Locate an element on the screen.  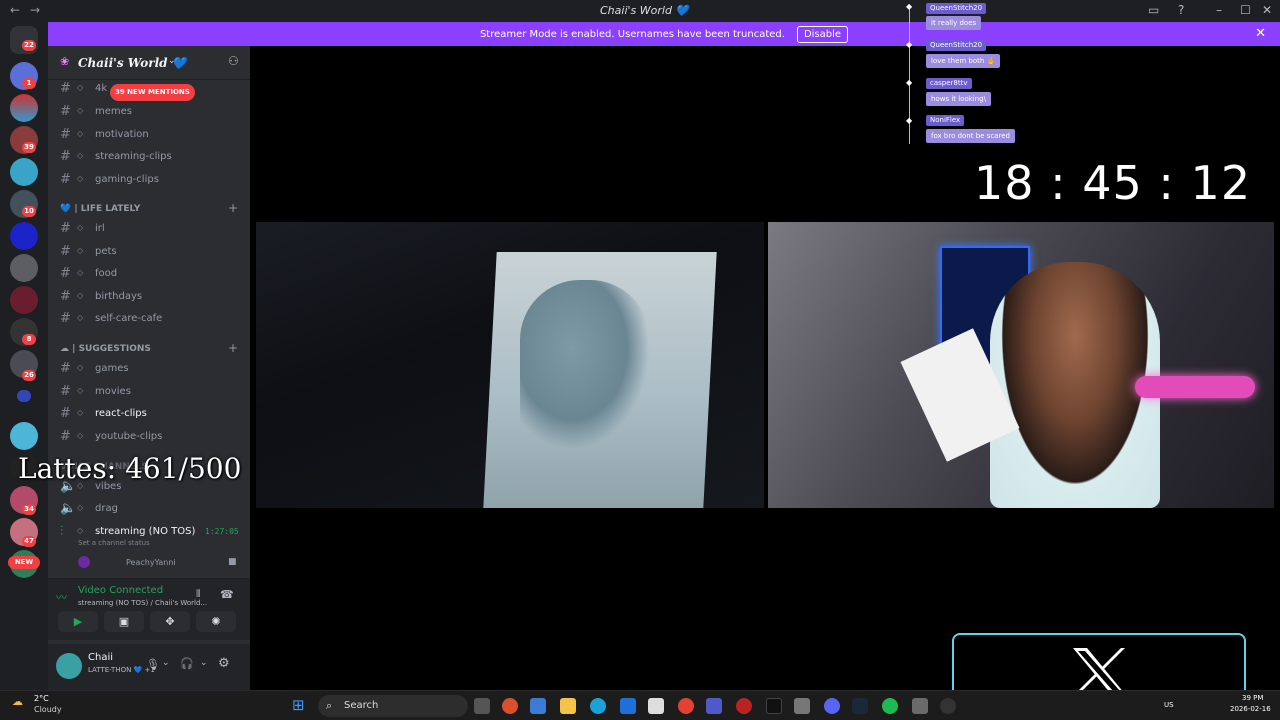
chat-username: QueenStitch20 is located at coordinates (956, 45).